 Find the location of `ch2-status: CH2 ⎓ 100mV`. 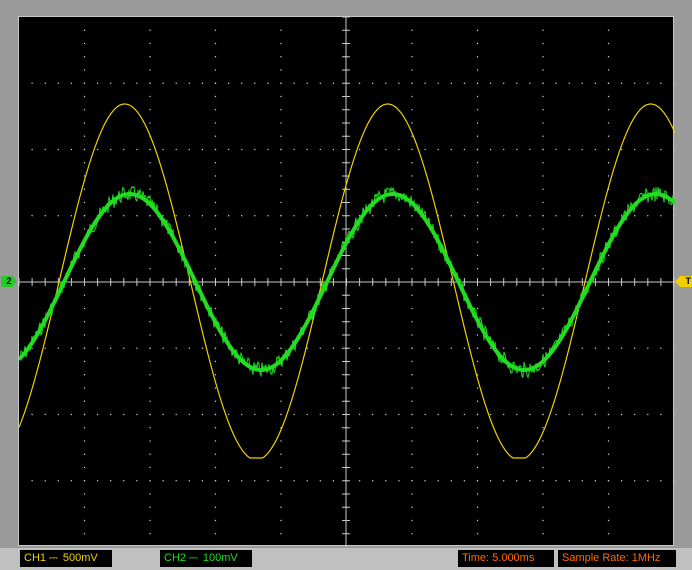

ch2-status: CH2 ⎓ 100mV is located at coordinates (206, 558).